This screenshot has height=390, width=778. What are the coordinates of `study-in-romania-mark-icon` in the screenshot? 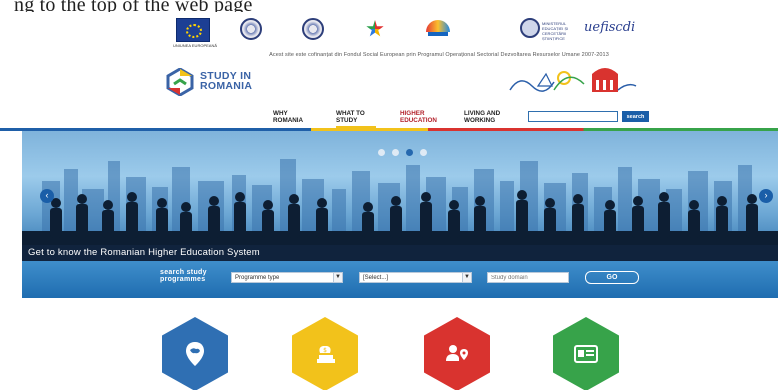 It's located at (180, 82).